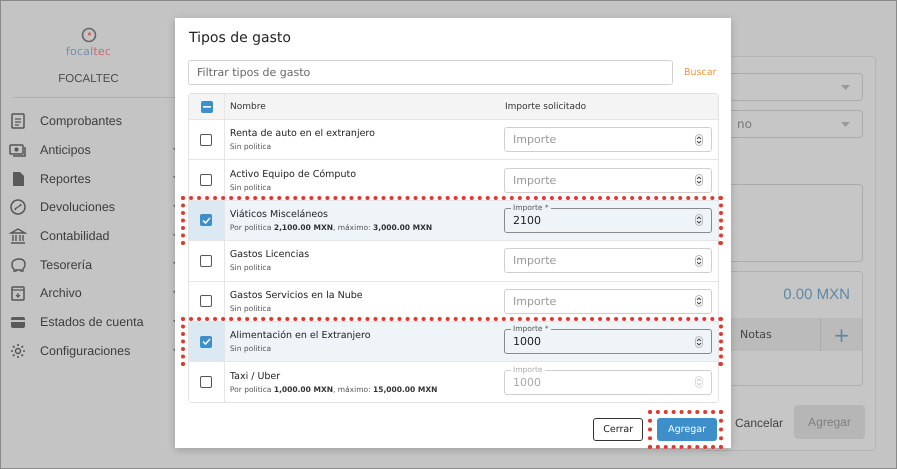 This screenshot has width=897, height=469. What do you see at coordinates (430, 72) in the screenshot?
I see `filter-field: Filtrar tipos de gasto` at bounding box center [430, 72].